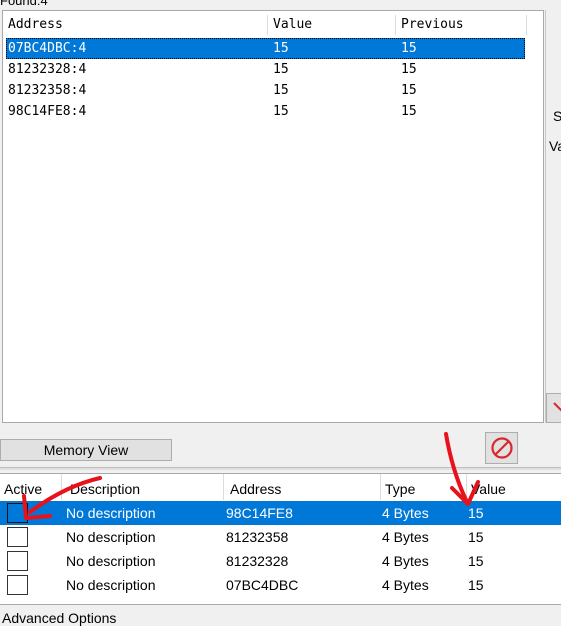 The width and height of the screenshot is (561, 626). What do you see at coordinates (47, 111) in the screenshot?
I see `result-address: 98C14FE8:4` at bounding box center [47, 111].